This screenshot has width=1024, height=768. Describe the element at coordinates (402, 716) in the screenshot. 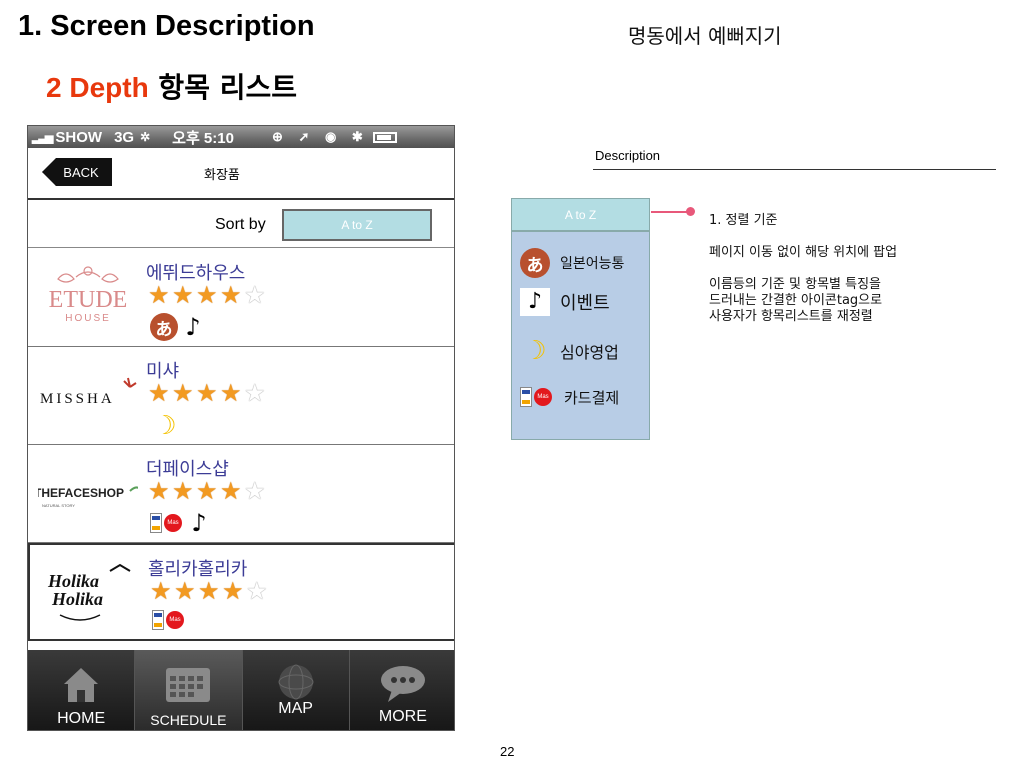

I see `tab-label: MORE` at that location.